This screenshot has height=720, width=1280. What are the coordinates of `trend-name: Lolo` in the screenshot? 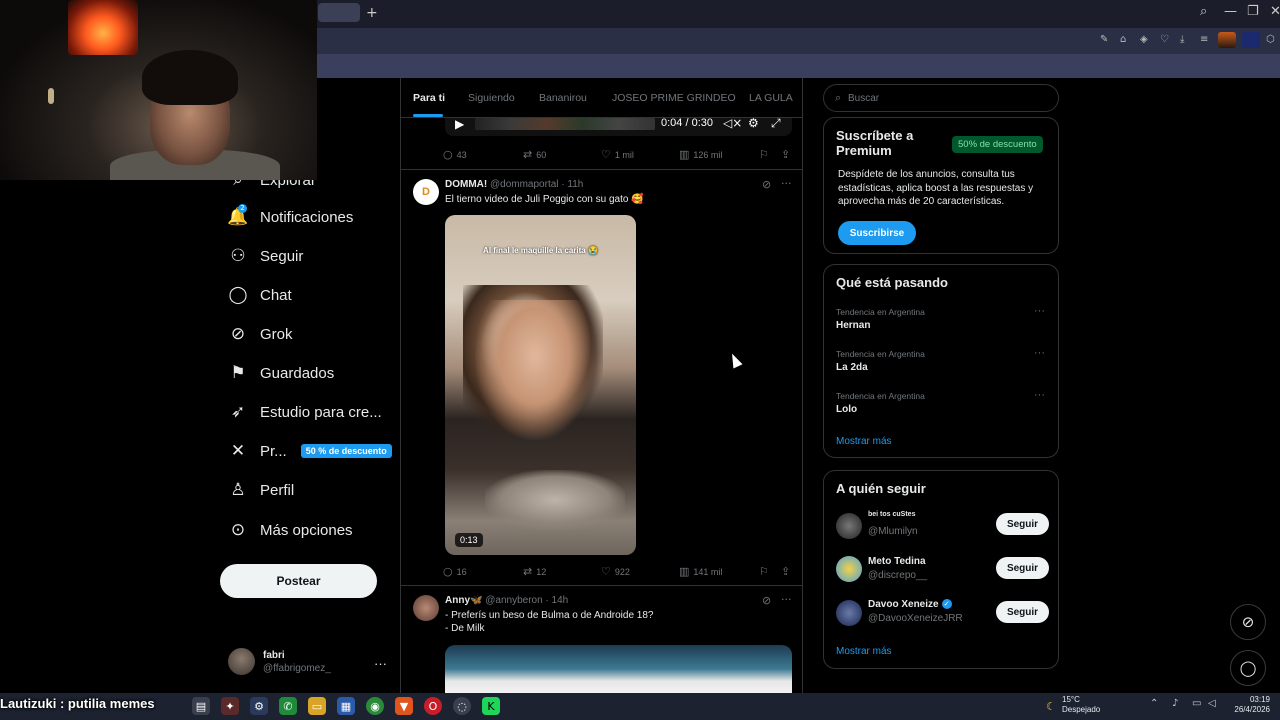 It's located at (846, 409).